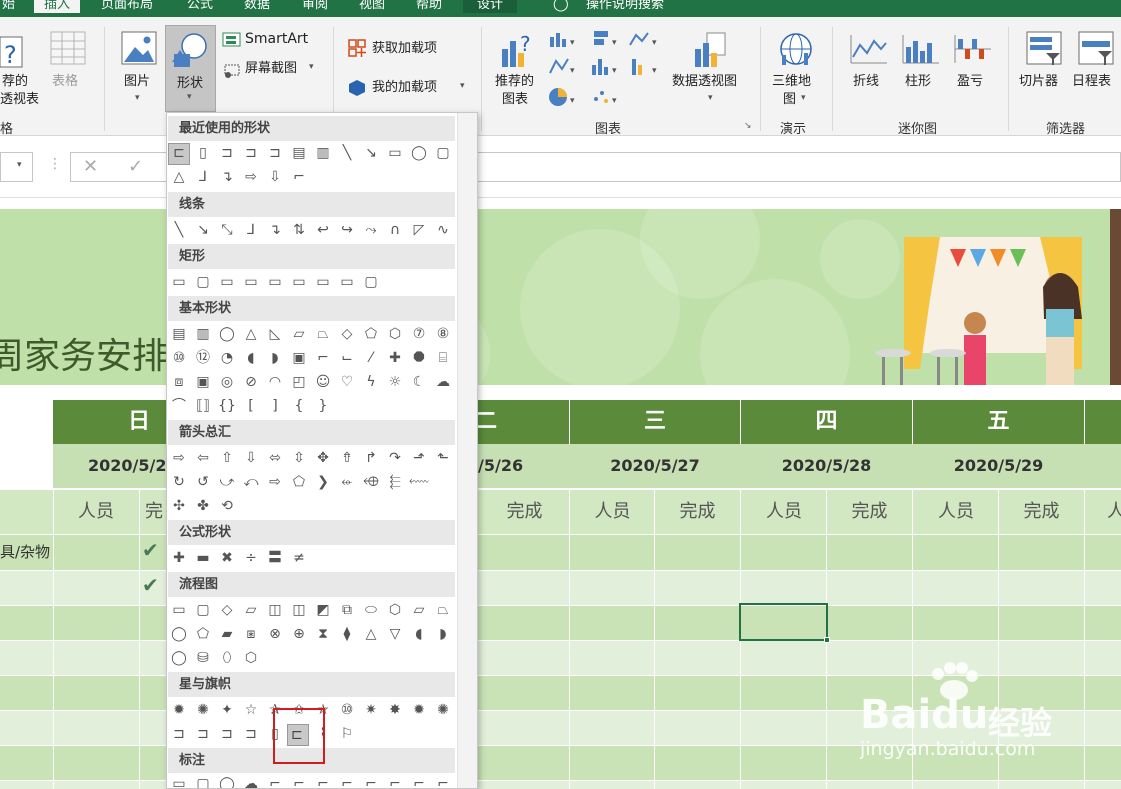 The height and width of the screenshot is (789, 1121). I want to click on shape-row: ⊏ ▯ ⊐ ⊐ ⊐ ▤ ▥ ╲ ↘ ▭ ◯ ▢, so click(314, 154).